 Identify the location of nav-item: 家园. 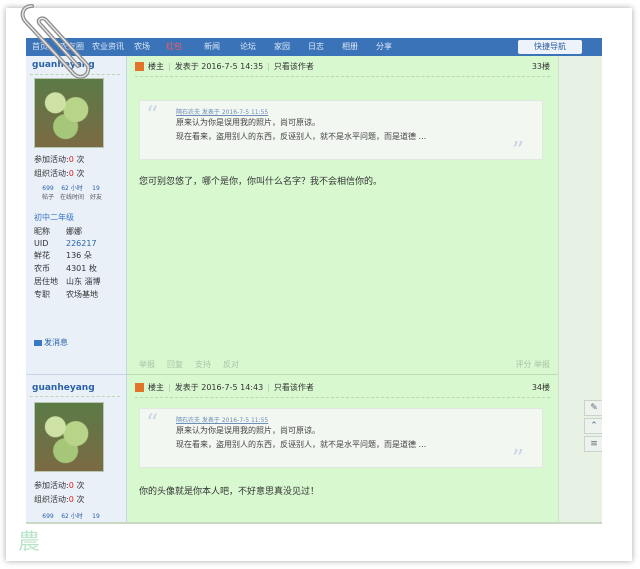
(282, 46).